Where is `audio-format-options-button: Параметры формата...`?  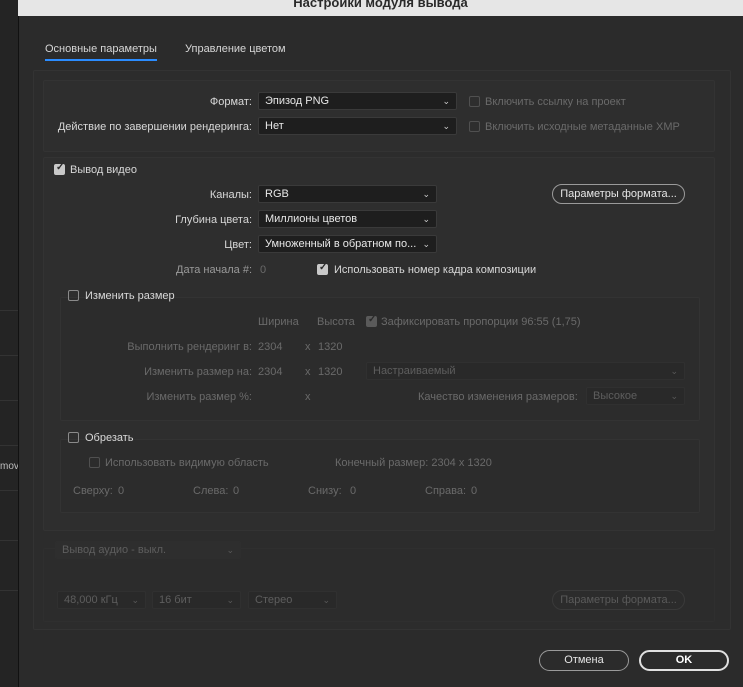 audio-format-options-button: Параметры формата... is located at coordinates (618, 600).